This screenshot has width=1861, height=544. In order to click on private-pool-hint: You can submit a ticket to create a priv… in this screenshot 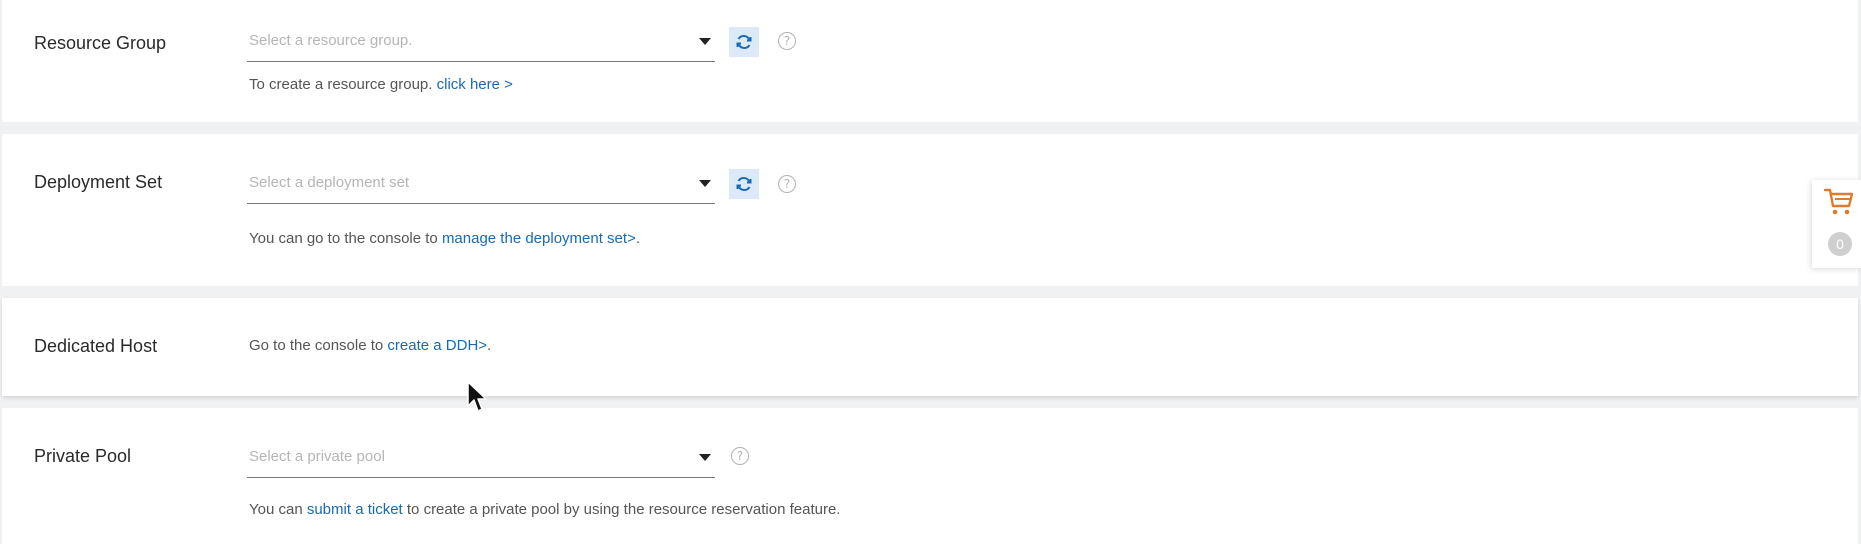, I will do `click(544, 509)`.